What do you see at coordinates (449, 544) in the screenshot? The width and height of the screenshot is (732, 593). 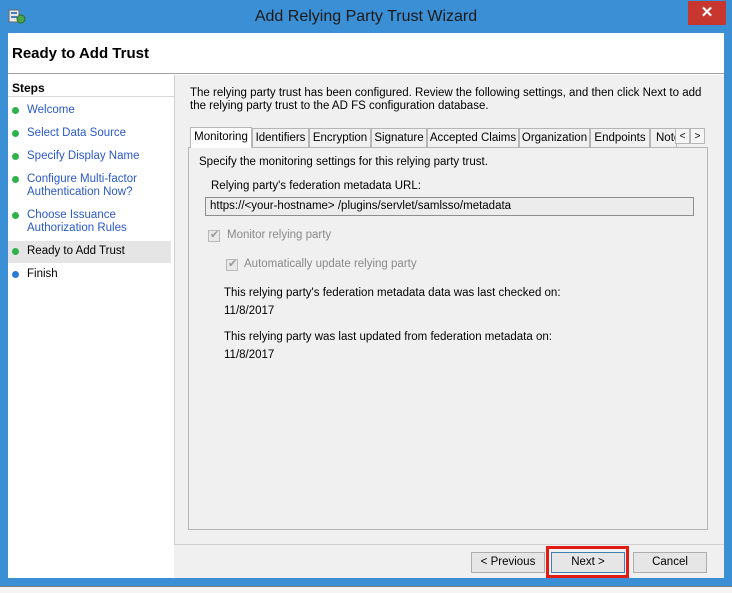 I see `button-bar-divider` at bounding box center [449, 544].